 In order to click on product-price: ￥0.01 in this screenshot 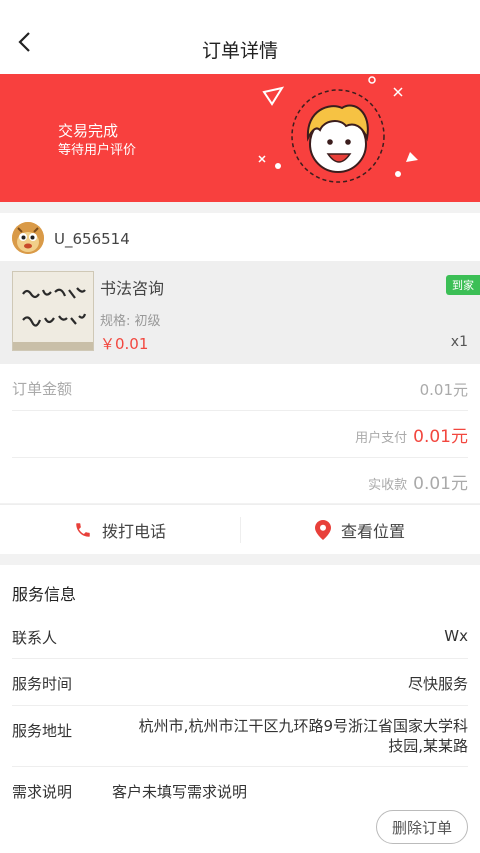, I will do `click(124, 344)`.